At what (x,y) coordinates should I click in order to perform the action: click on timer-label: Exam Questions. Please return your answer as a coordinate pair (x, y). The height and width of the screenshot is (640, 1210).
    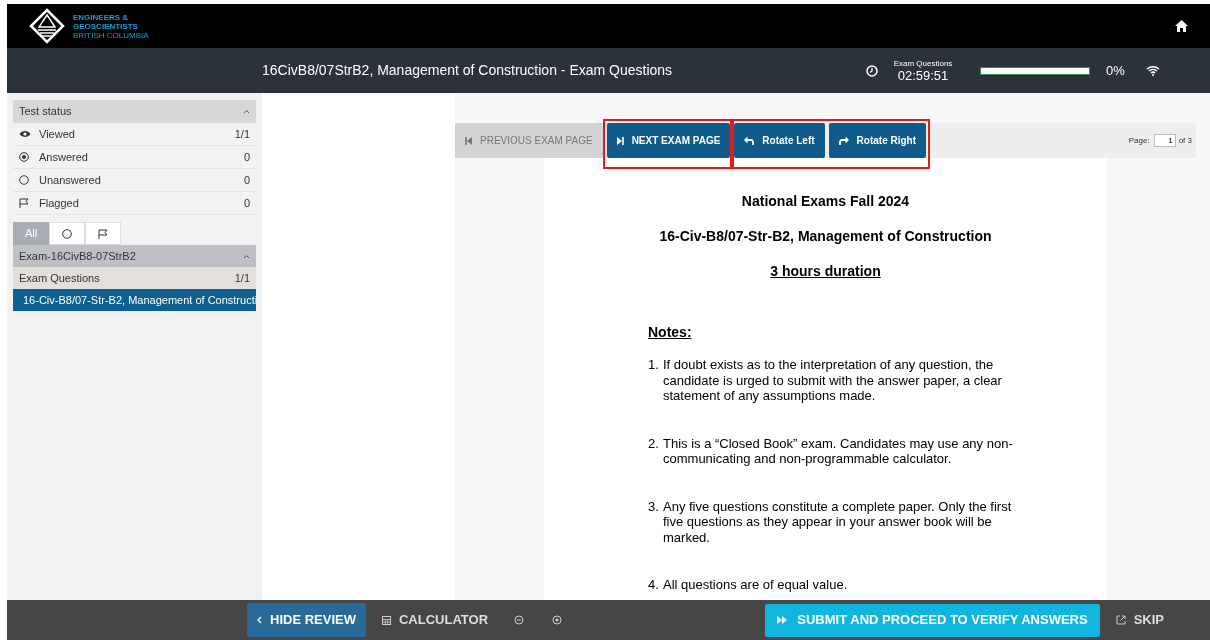
    Looking at the image, I should click on (923, 63).